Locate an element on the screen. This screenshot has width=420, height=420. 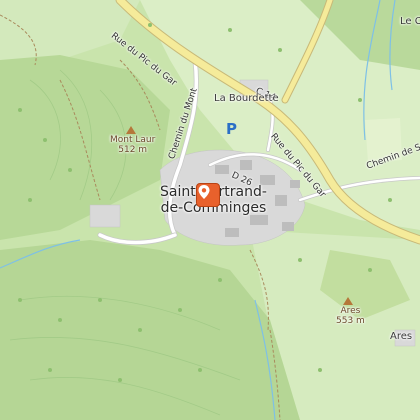
peak-elevation: 512 m is located at coordinates (133, 150).